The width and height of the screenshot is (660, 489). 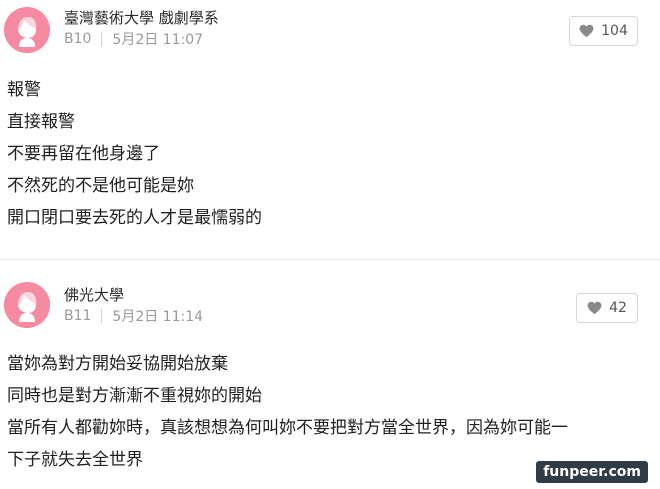 What do you see at coordinates (607, 308) in the screenshot?
I see `like-button: 42` at bounding box center [607, 308].